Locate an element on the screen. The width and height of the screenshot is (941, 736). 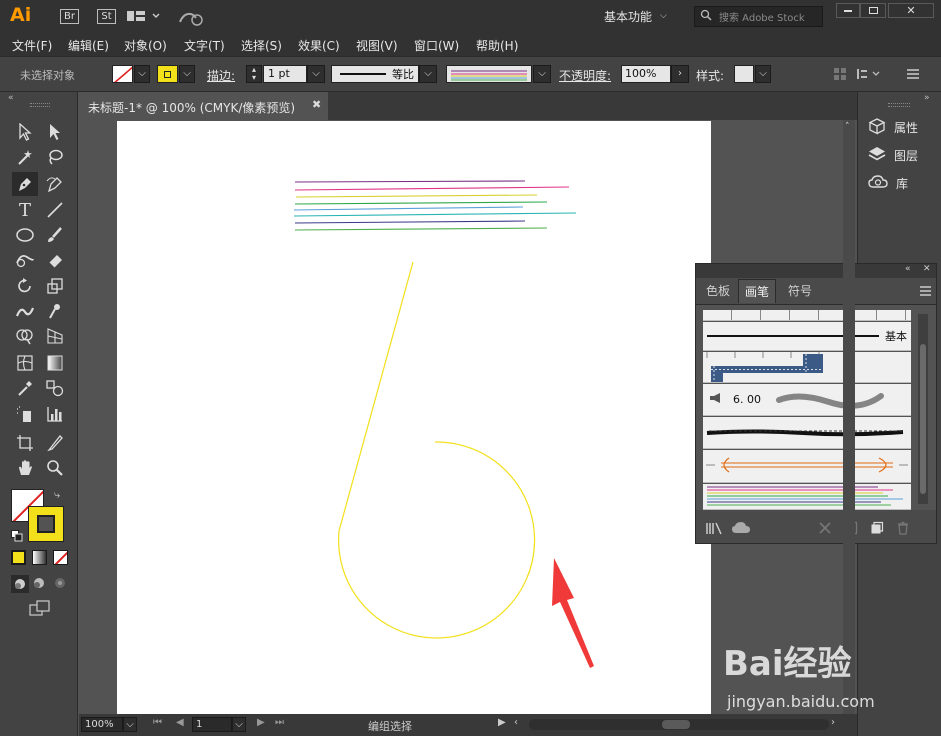
opacity-expand-button: › is located at coordinates (680, 74).